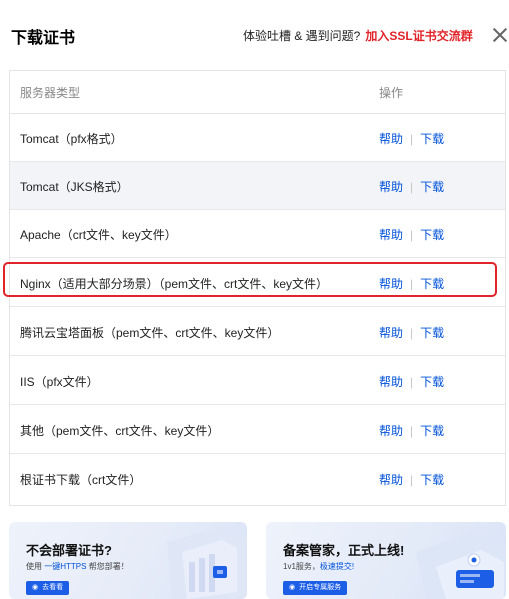 This screenshot has width=509, height=599. Describe the element at coordinates (128, 560) in the screenshot. I see `deploy-cert-banner: 不会部署证书? 使用 一键HTTPS 帮您部署！ ◉ 去看看` at that location.